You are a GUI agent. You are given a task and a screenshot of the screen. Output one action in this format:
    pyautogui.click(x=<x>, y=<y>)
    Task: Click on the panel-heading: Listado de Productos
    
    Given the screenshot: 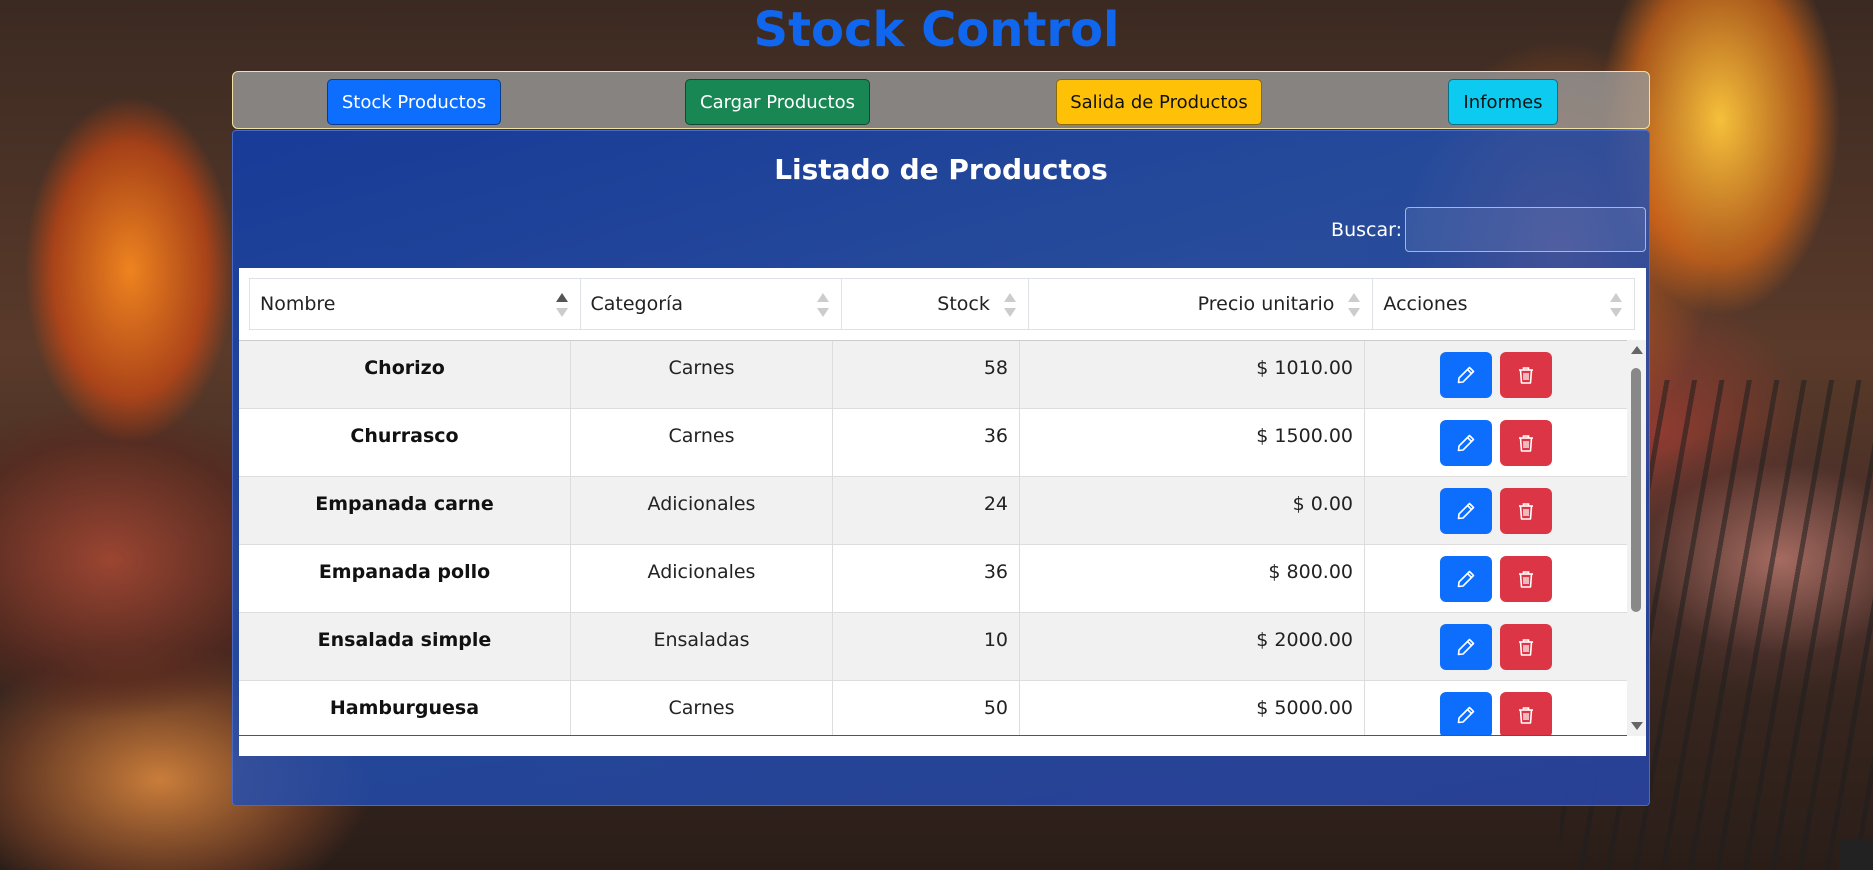 What is the action you would take?
    pyautogui.click(x=941, y=169)
    